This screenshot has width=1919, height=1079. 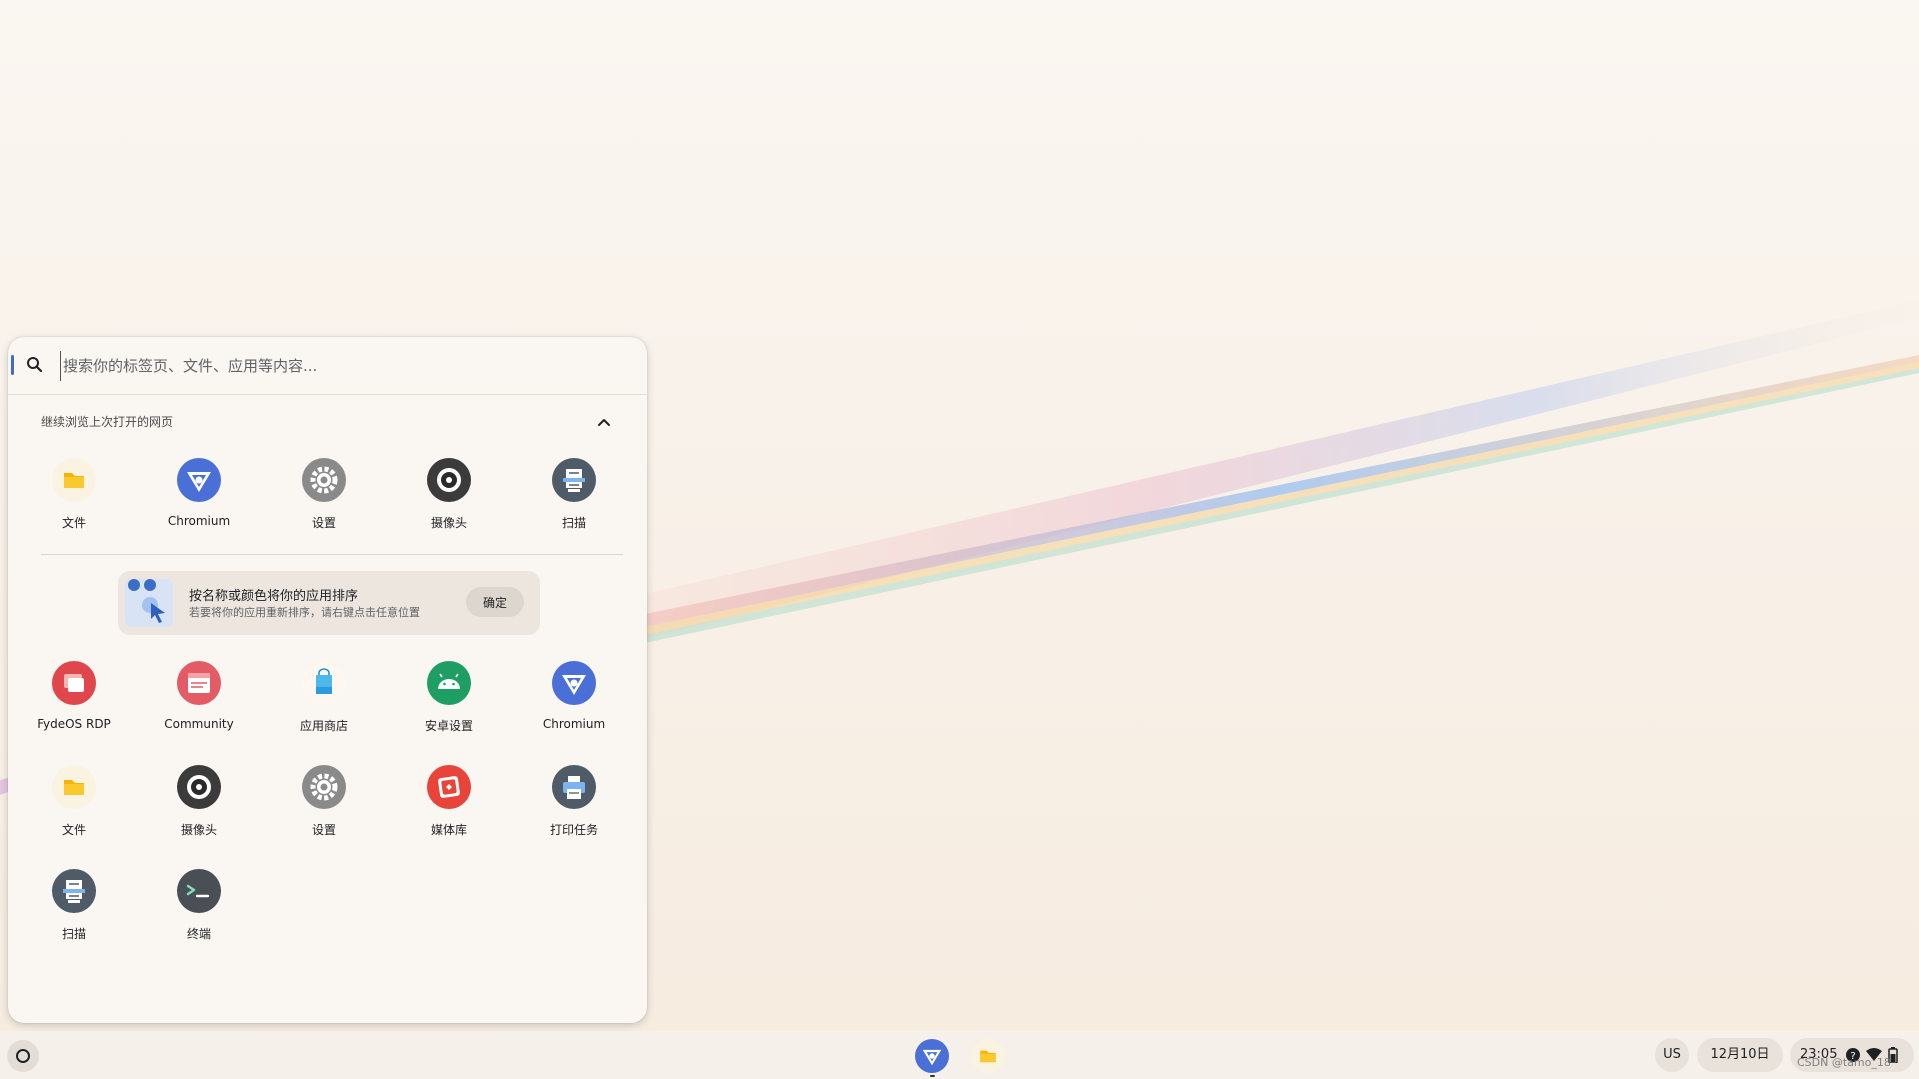 I want to click on launcher-button, so click(x=23, y=1056).